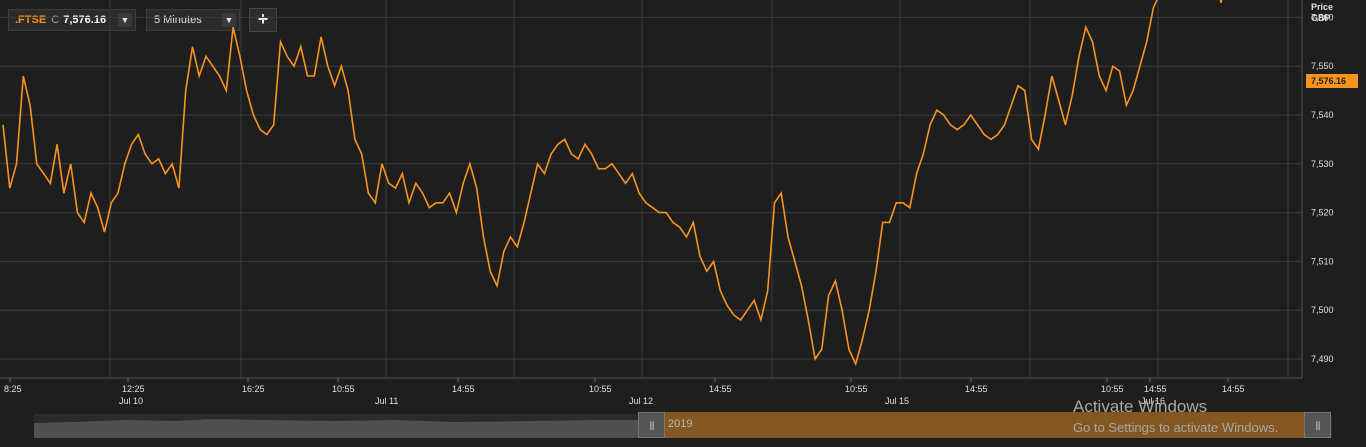 Image resolution: width=1366 pixels, height=447 pixels. What do you see at coordinates (1322, 66) in the screenshot?
I see `y-tick-label: 7,550` at bounding box center [1322, 66].